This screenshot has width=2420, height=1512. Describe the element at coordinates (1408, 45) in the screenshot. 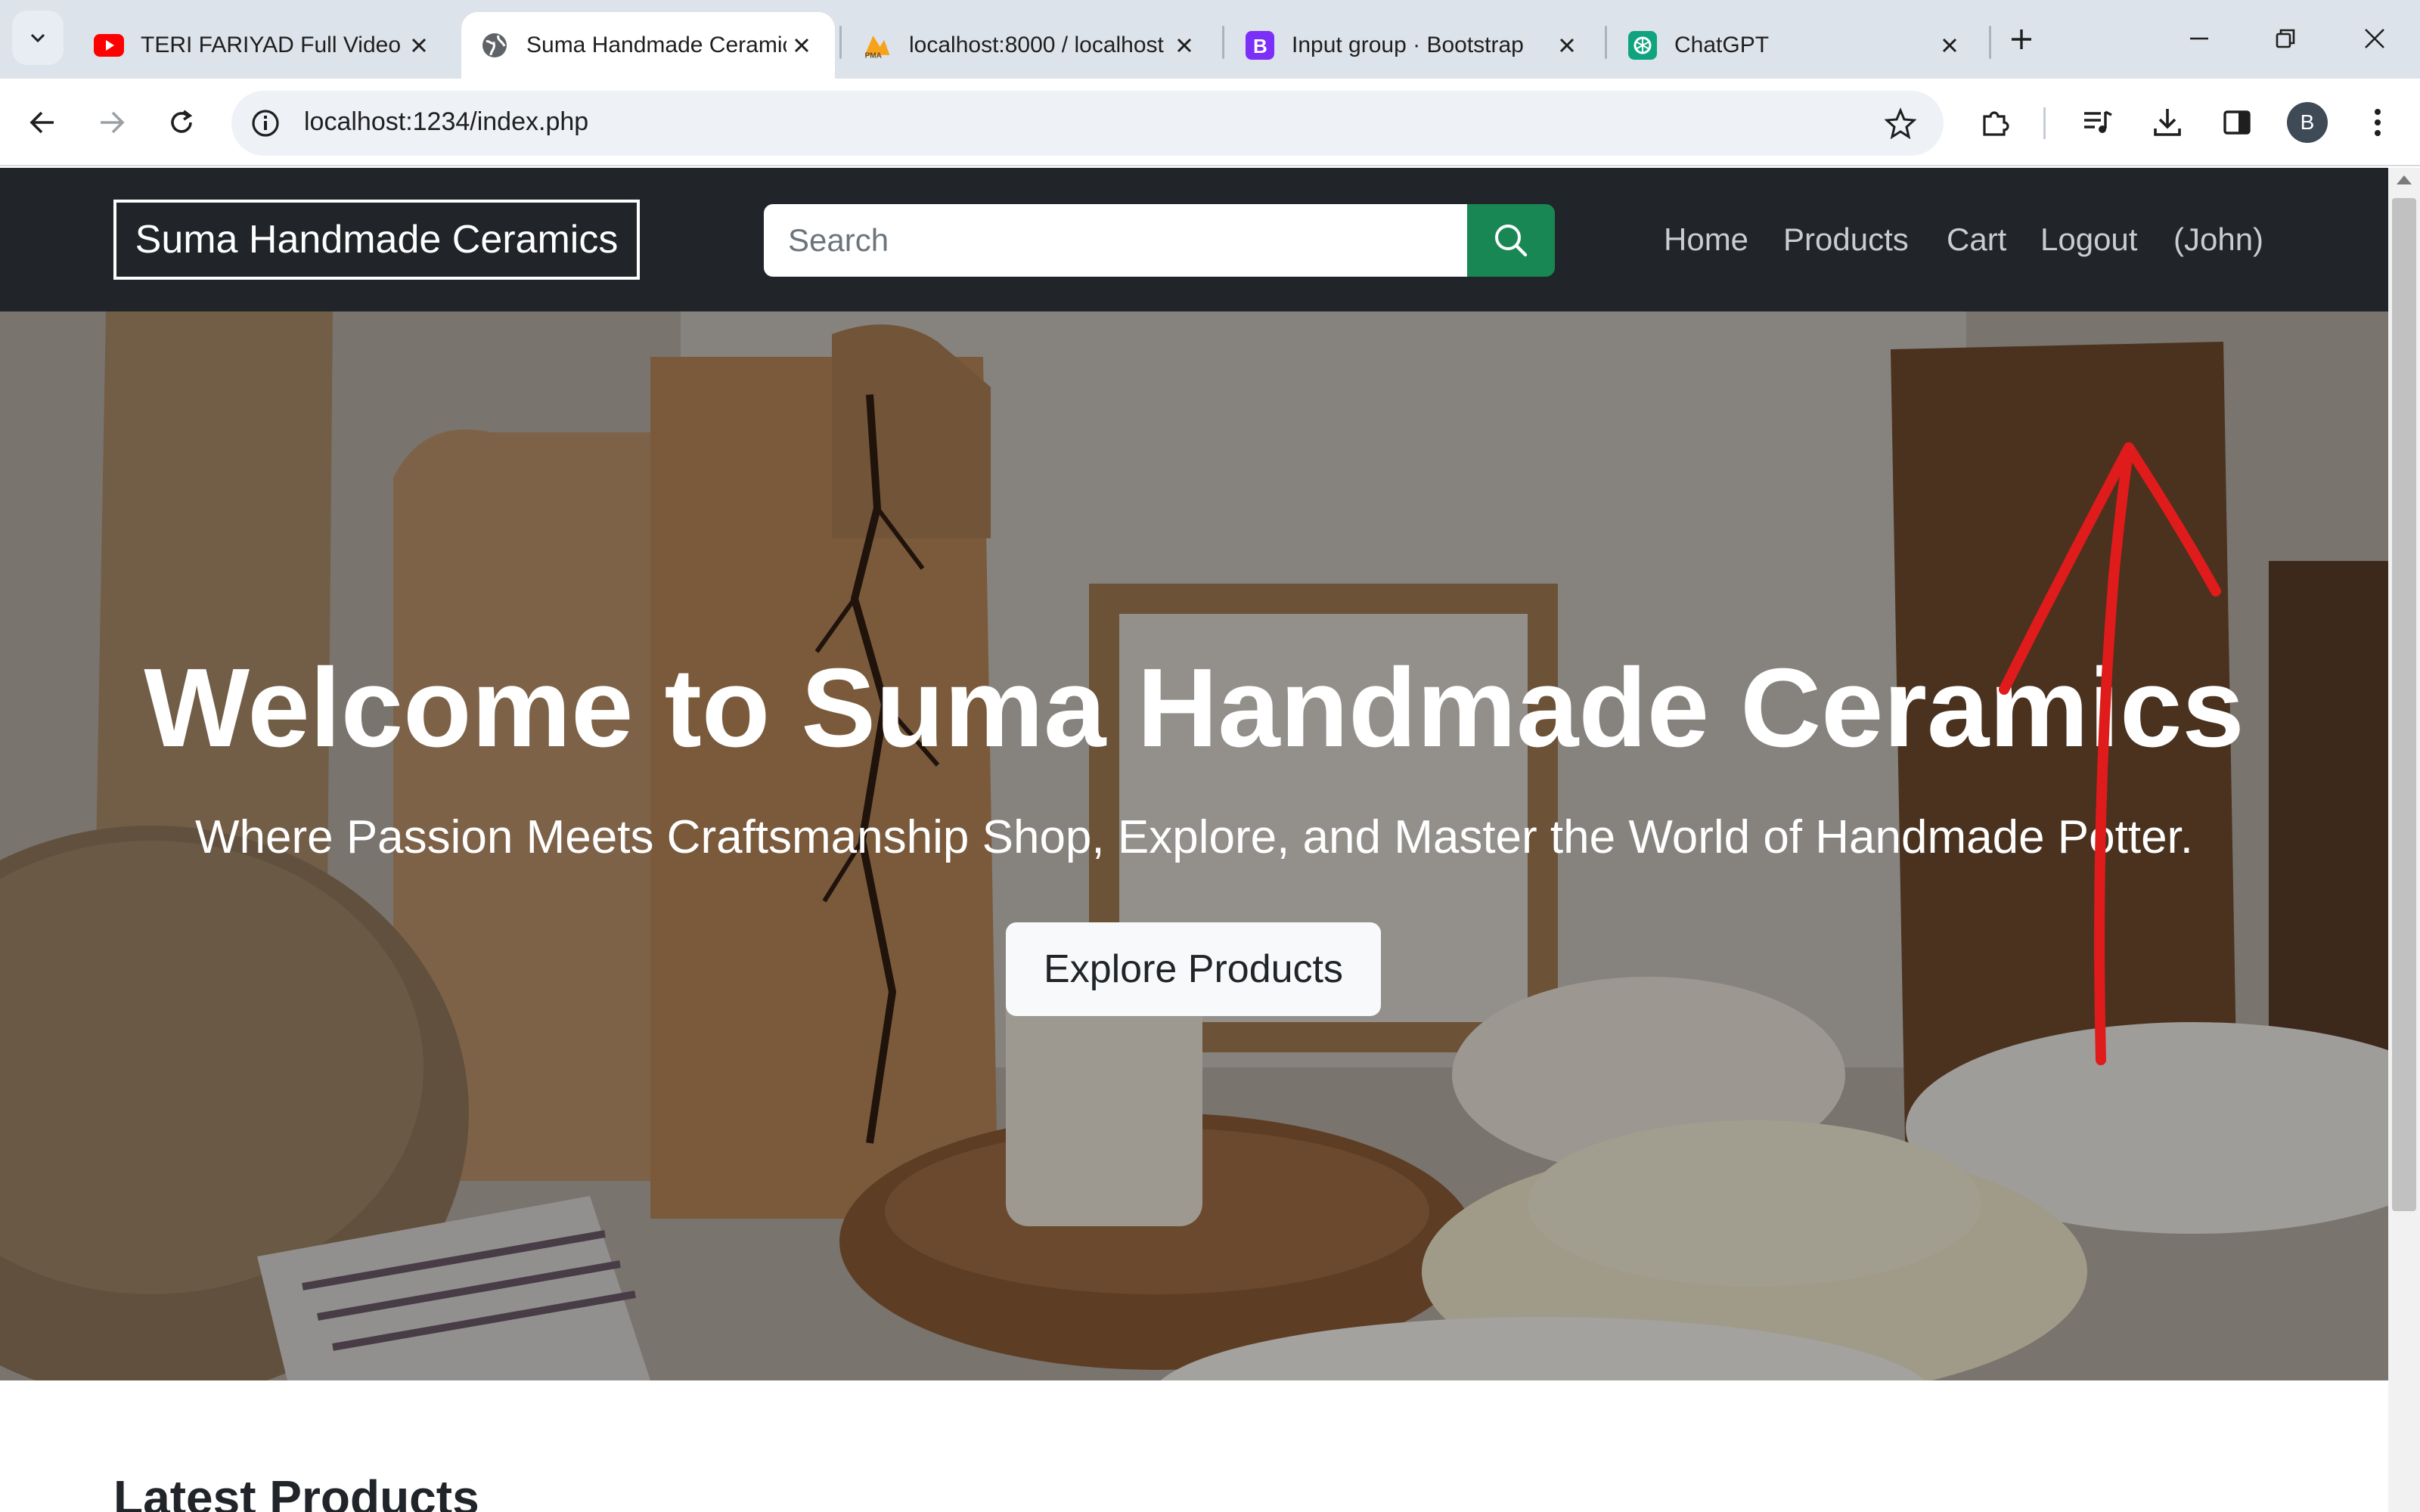

I see `tab-title: Input group · Bootstrap` at that location.